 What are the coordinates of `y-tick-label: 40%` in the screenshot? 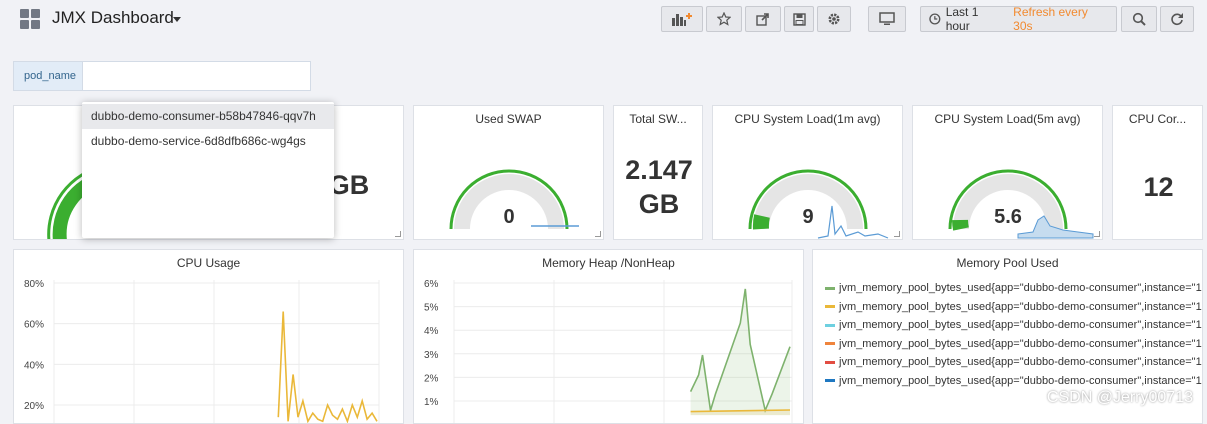 It's located at (34, 365).